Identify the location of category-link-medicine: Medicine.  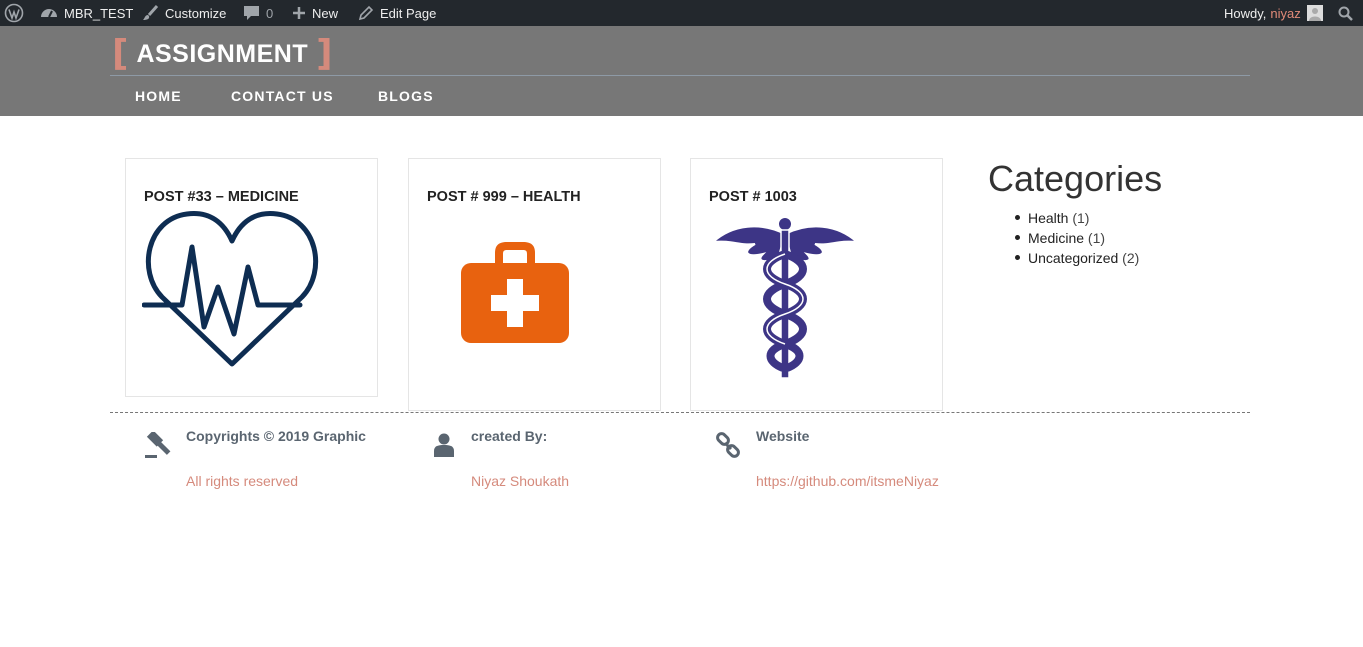
(1056, 238).